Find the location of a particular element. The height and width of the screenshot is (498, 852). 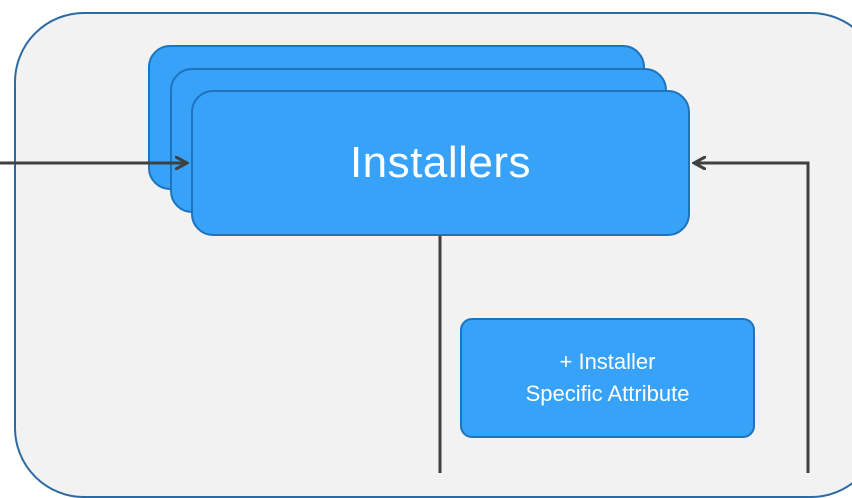

attribute-box: + Installer Specific Attribute is located at coordinates (607, 378).